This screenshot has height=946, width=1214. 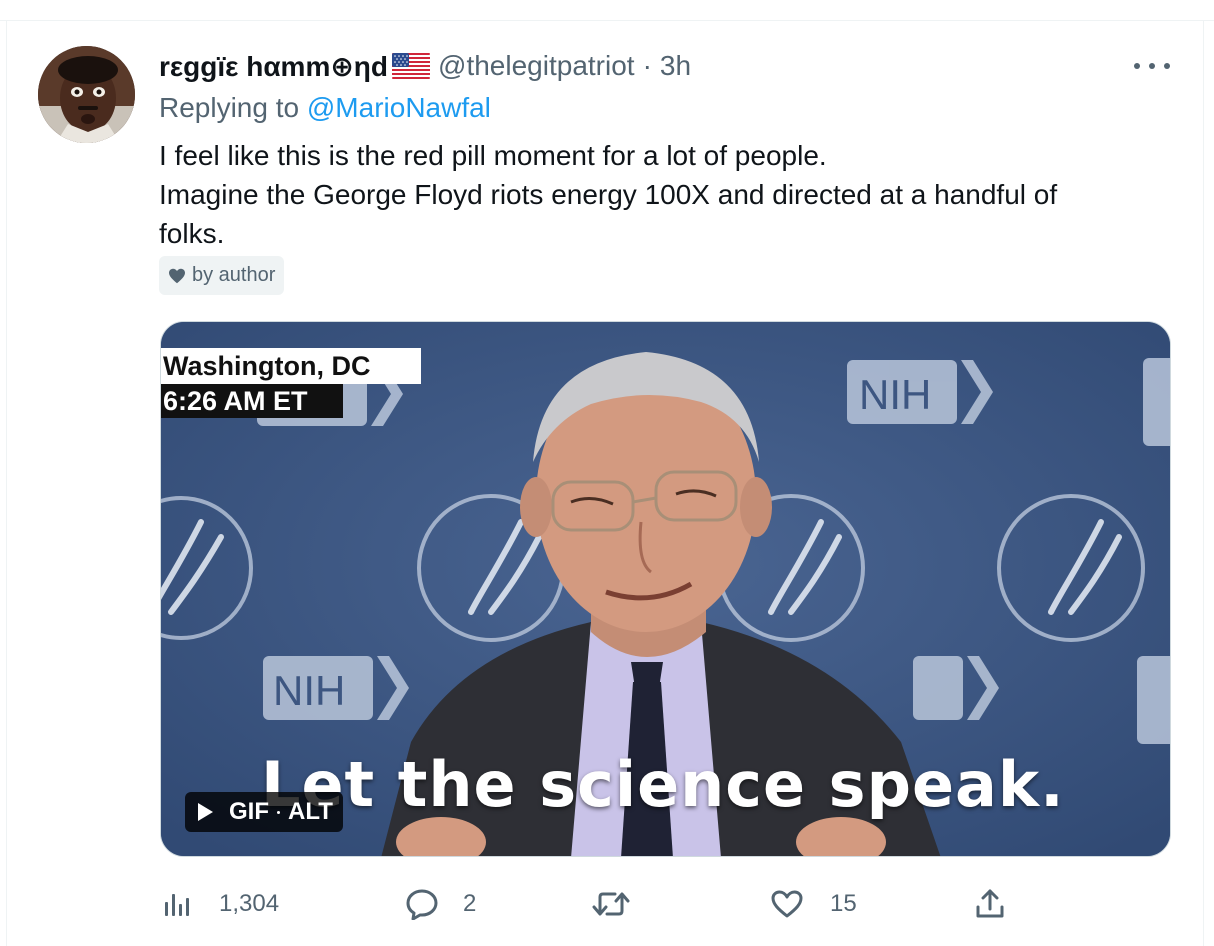 I want to click on share-action, so click(x=990, y=904).